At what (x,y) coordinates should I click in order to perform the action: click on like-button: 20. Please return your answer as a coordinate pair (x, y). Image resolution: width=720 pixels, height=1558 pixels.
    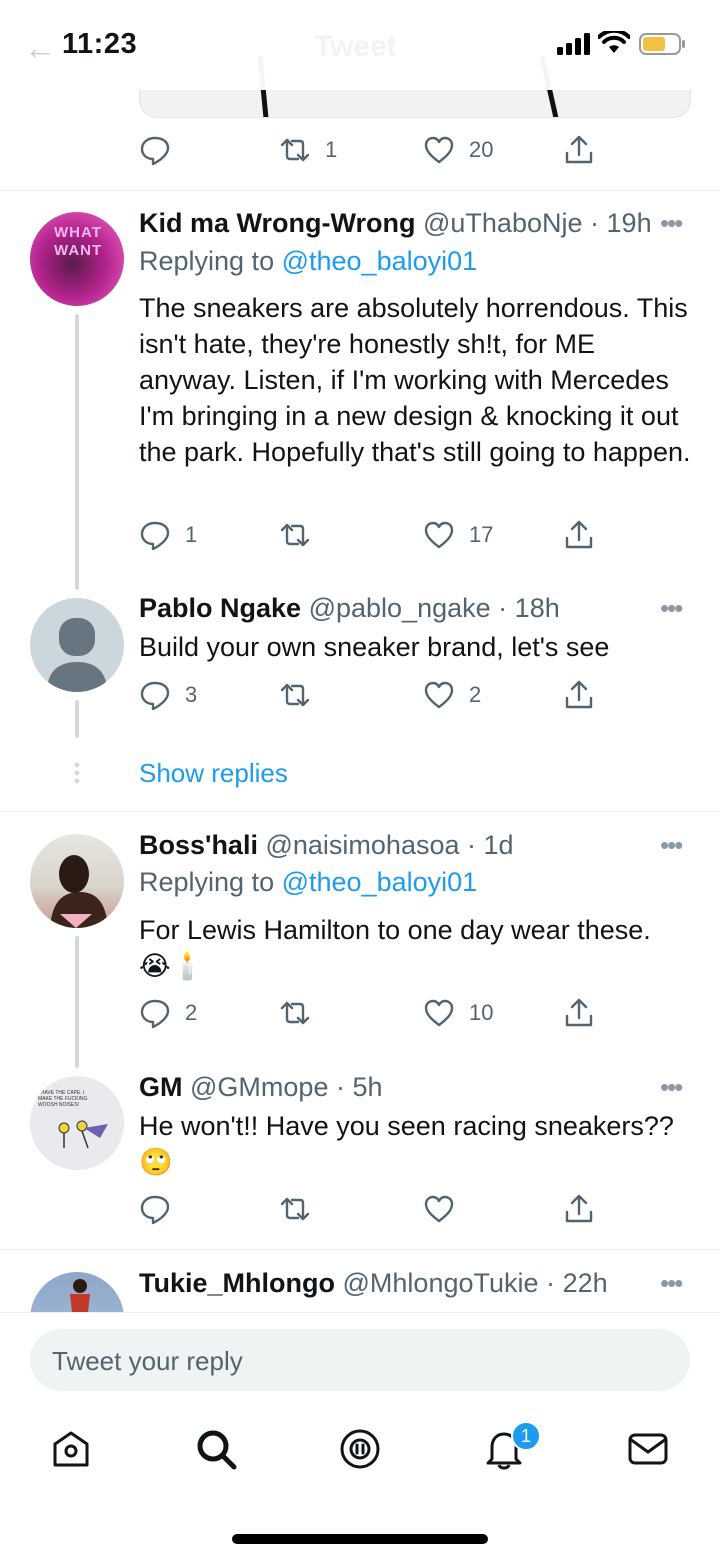
    Looking at the image, I should click on (458, 150).